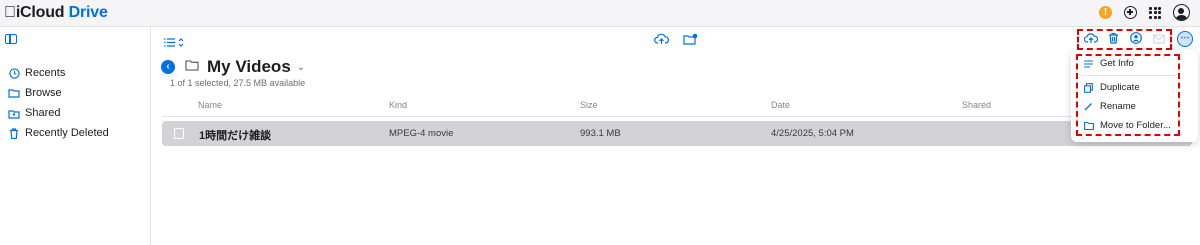 The height and width of the screenshot is (245, 1200). What do you see at coordinates (1117, 63) in the screenshot?
I see `menu-item-label: Get Info` at bounding box center [1117, 63].